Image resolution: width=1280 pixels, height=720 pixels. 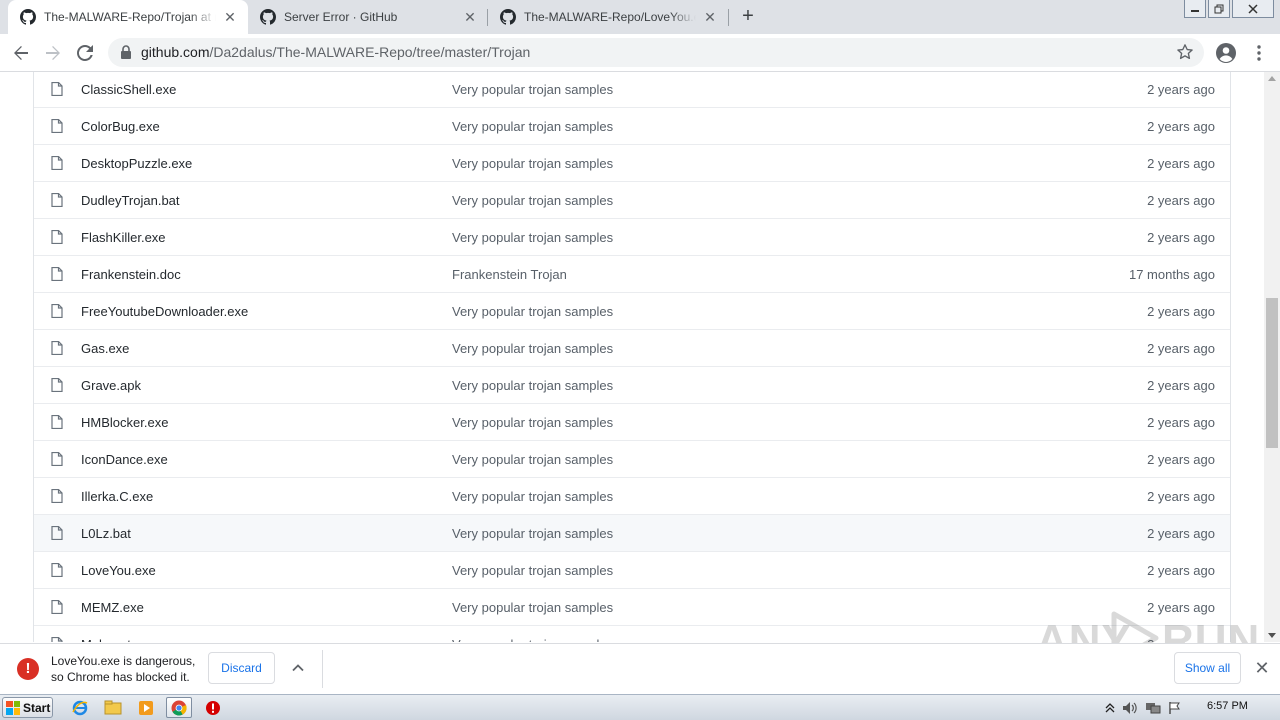 I want to click on file-name-link: Grave.apk, so click(x=111, y=385).